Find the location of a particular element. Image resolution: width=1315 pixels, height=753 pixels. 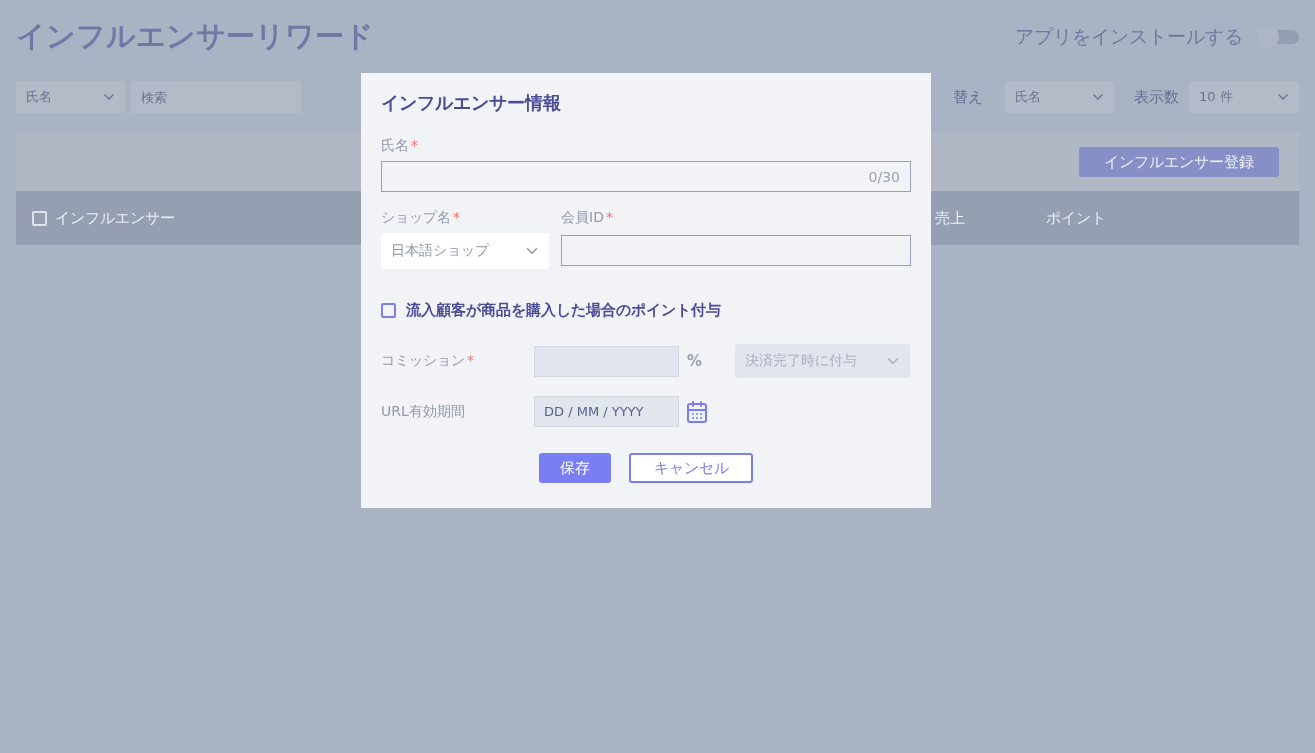

column-header: ポイント is located at coordinates (1076, 218).